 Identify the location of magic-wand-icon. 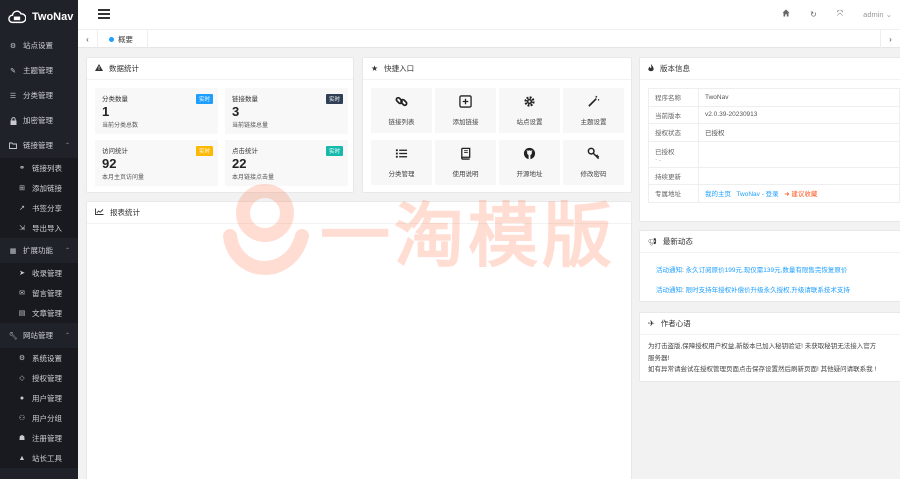
(594, 101).